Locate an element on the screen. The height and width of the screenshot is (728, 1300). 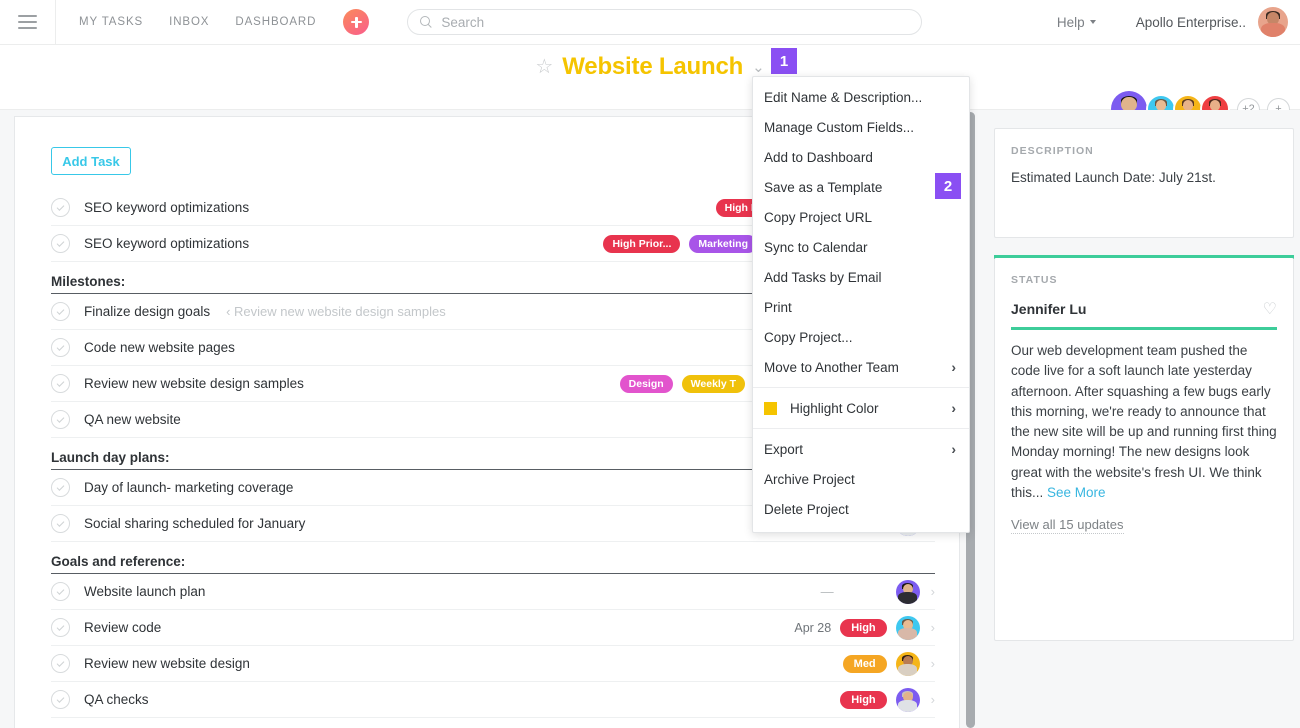
task-name: Social sharing scheduled for January is located at coordinates (194, 523).